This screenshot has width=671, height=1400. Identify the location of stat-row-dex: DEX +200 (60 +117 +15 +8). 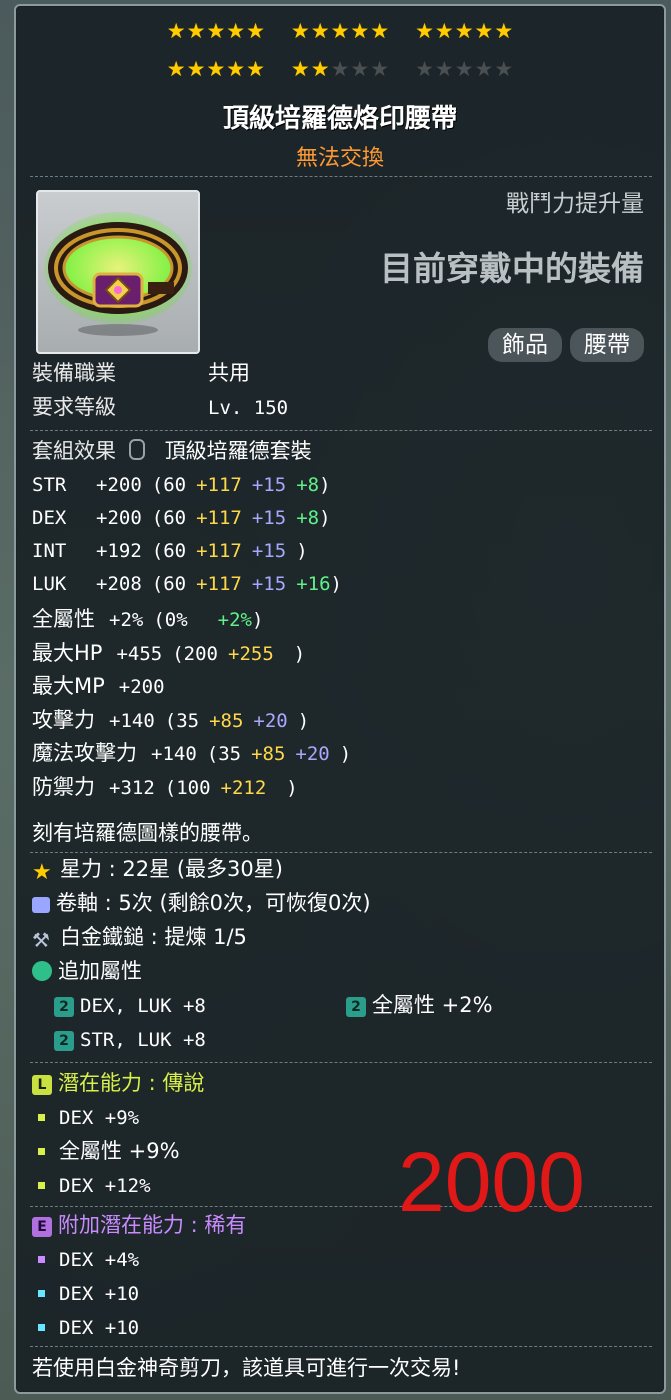
(181, 518).